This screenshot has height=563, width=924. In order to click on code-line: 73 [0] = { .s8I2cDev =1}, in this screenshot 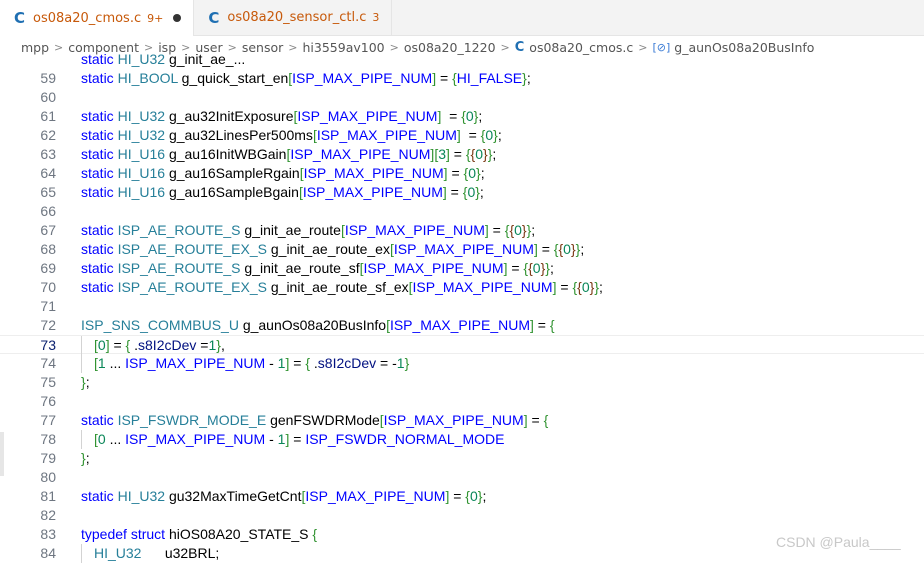, I will do `click(462, 345)`.